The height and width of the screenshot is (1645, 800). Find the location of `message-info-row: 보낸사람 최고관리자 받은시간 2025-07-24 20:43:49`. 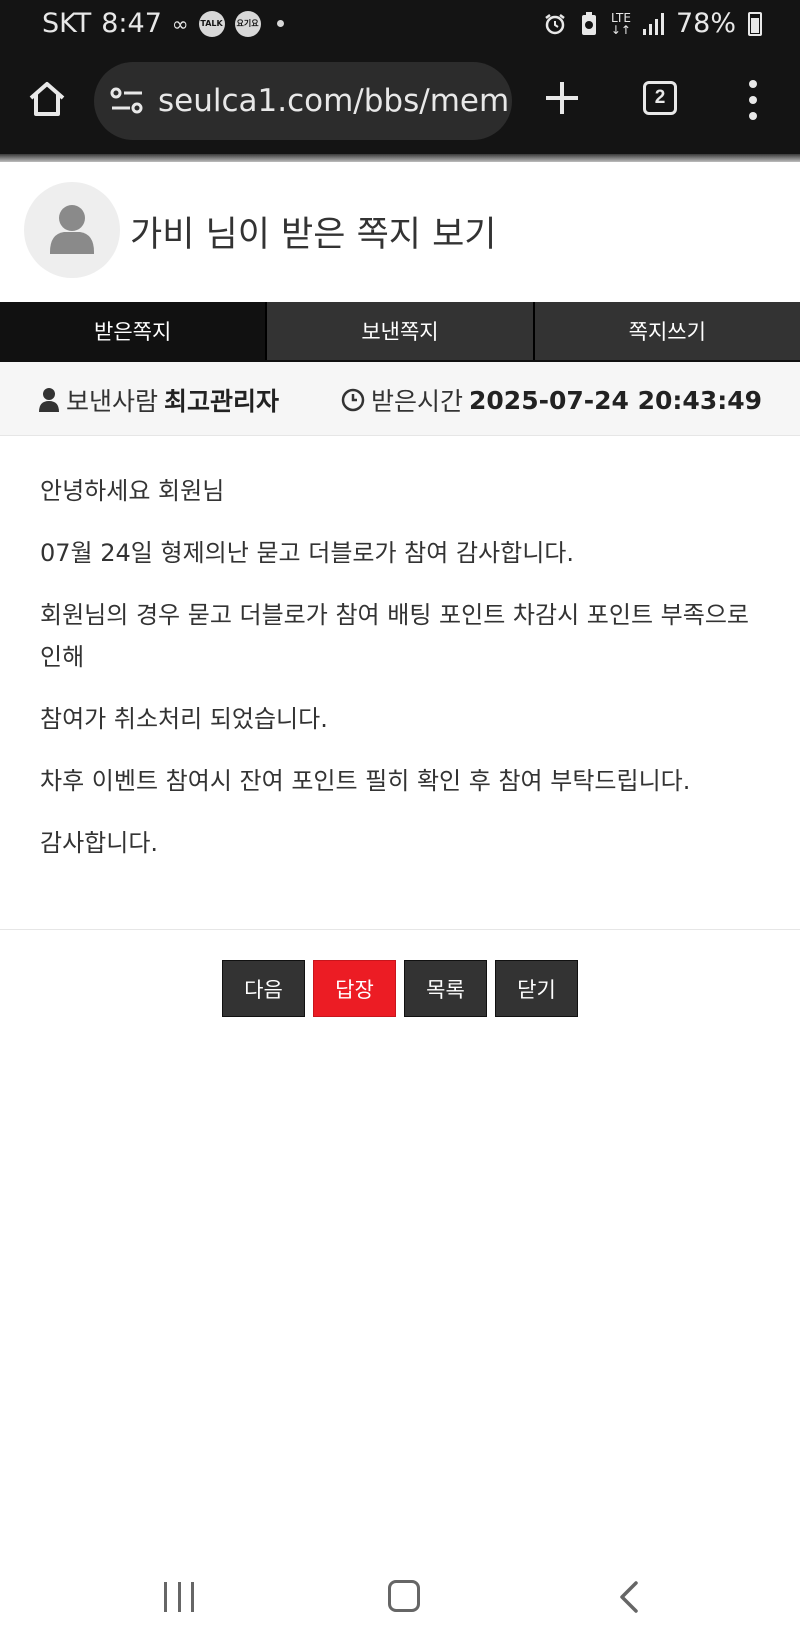

message-info-row: 보낸사람 최고관리자 받은시간 2025-07-24 20:43:49 is located at coordinates (400, 399).